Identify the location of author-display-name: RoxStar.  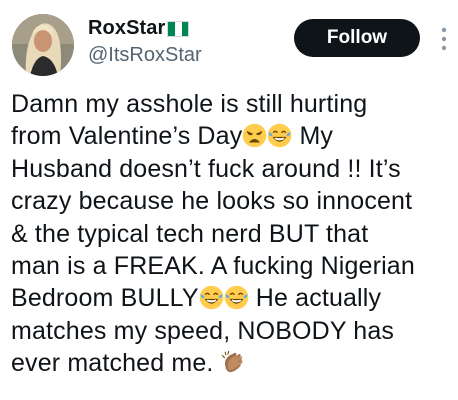
(126, 28).